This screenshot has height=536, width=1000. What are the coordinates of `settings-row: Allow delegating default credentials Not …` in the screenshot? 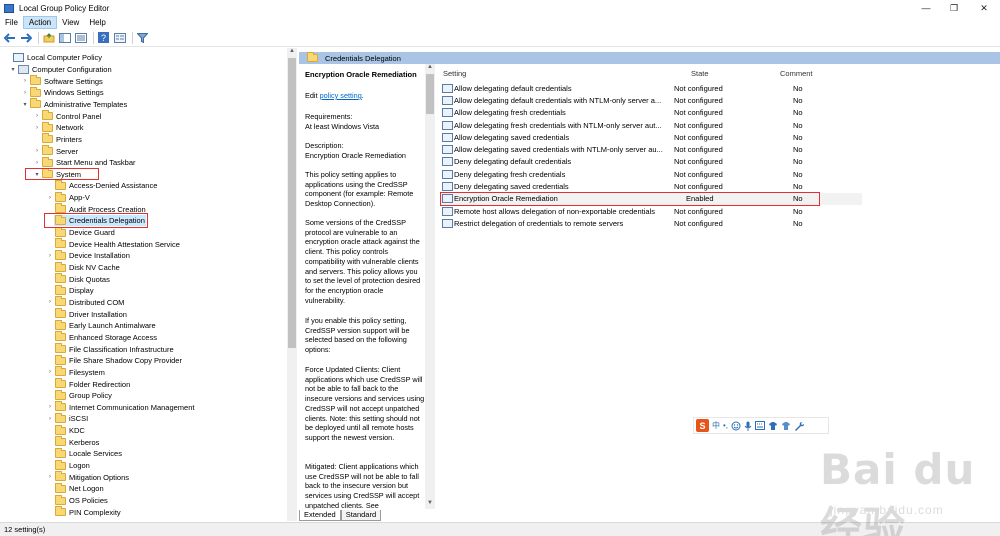 It's located at (651, 88).